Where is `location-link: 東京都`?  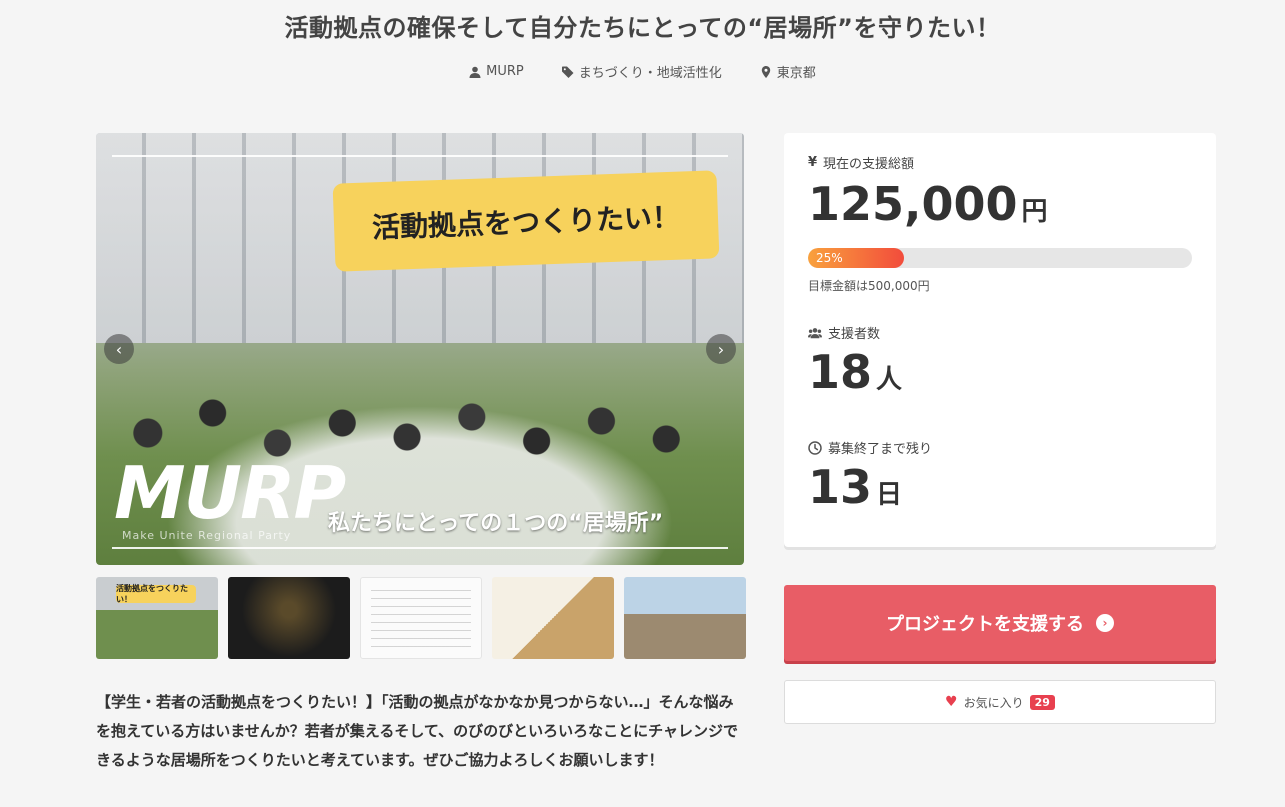
location-link: 東京都 is located at coordinates (788, 71).